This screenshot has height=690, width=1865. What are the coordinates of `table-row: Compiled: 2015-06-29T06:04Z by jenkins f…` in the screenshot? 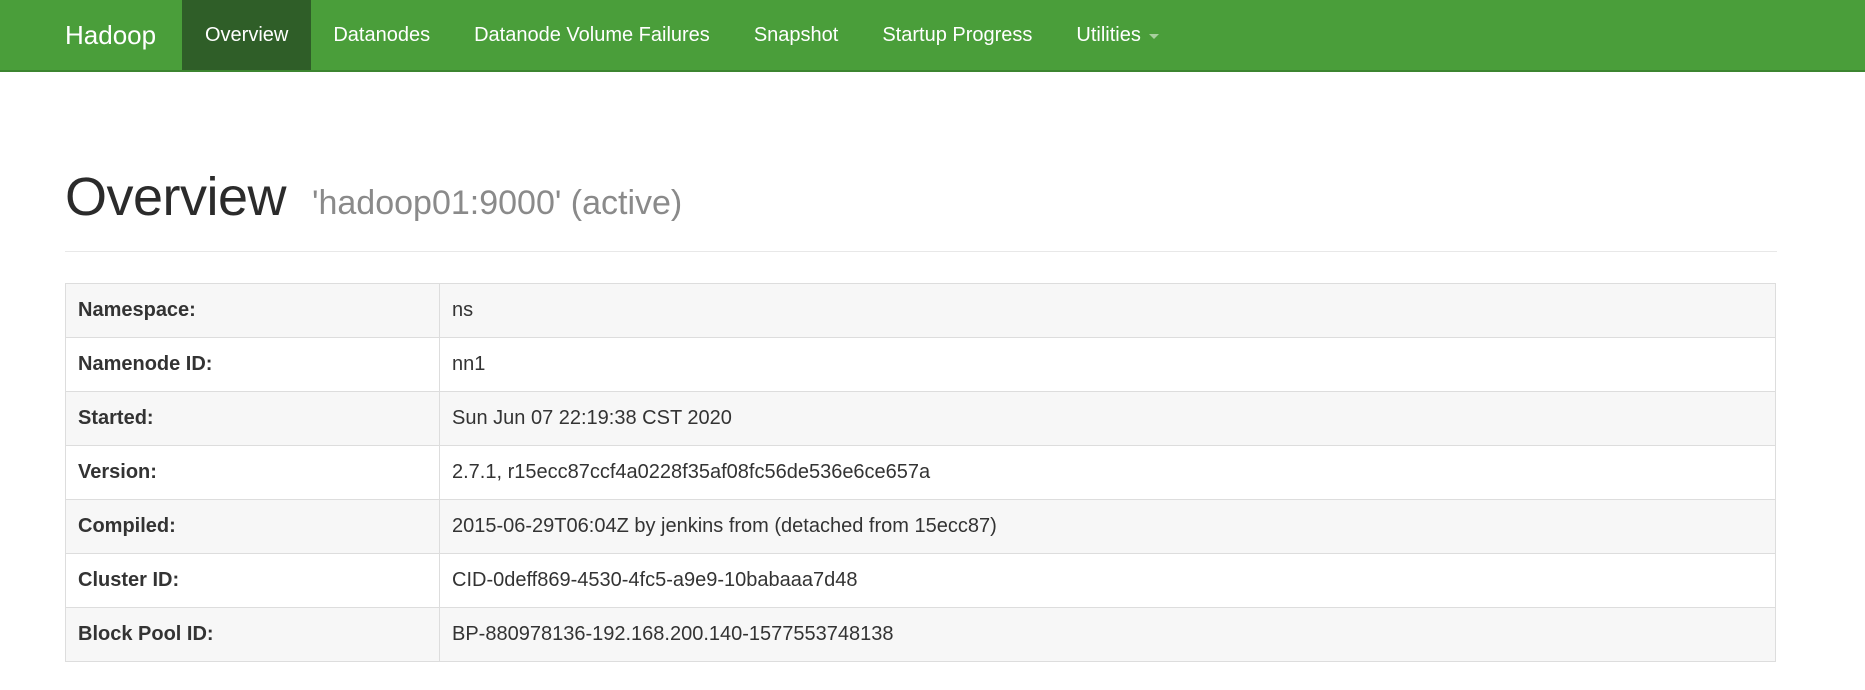 It's located at (920, 526).